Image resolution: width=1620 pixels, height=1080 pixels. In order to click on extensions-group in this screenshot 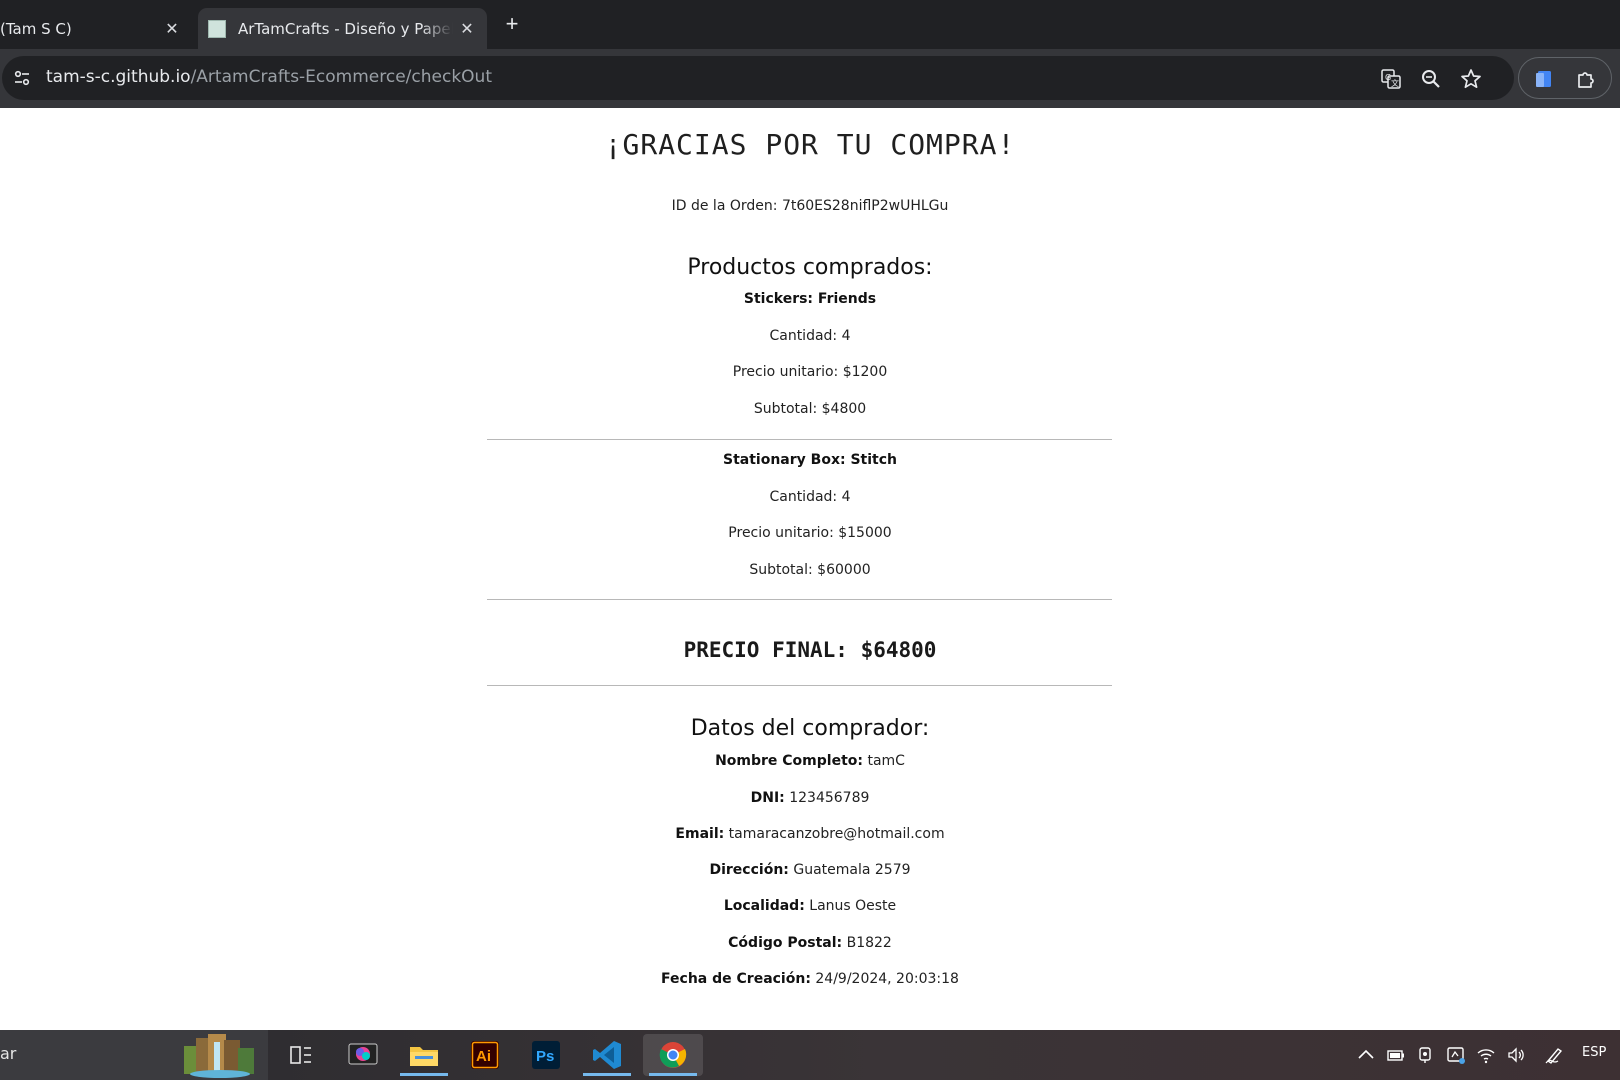, I will do `click(1565, 78)`.